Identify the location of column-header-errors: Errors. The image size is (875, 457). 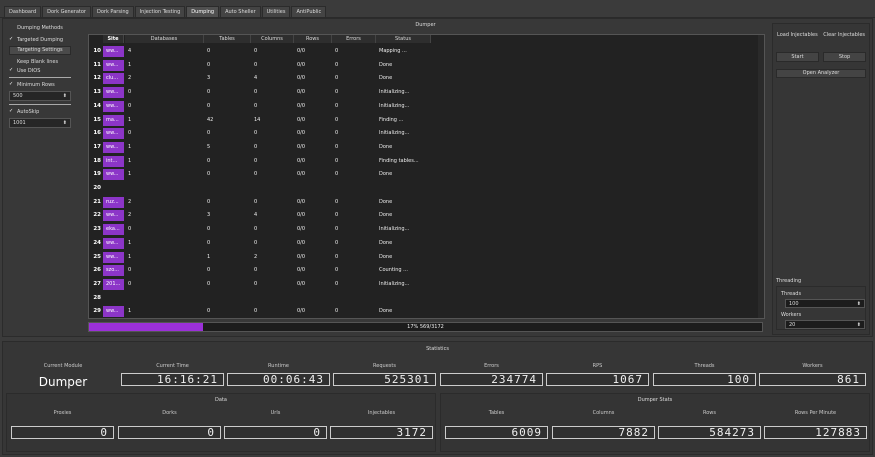
(354, 39).